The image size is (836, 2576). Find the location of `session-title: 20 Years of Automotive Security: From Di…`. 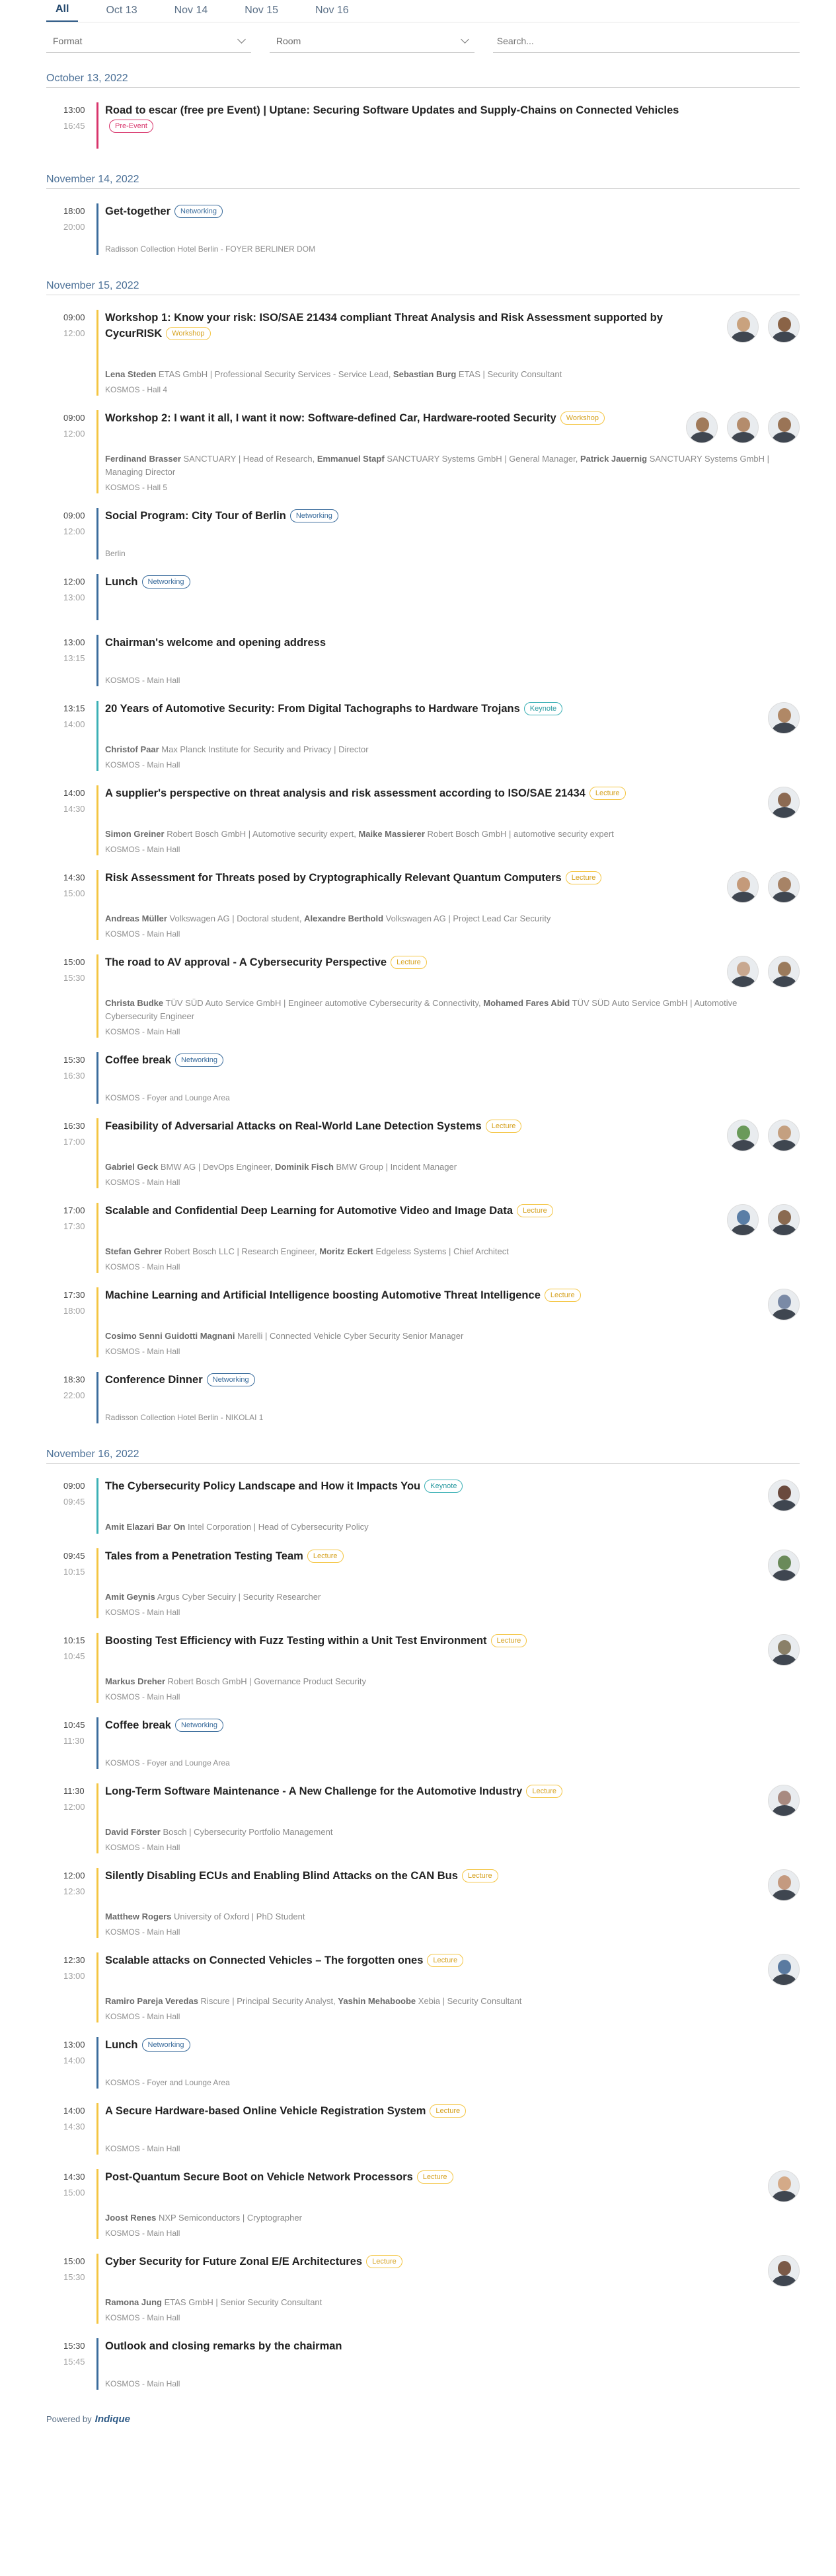

session-title: 20 Years of Automotive Security: From Di… is located at coordinates (452, 709).